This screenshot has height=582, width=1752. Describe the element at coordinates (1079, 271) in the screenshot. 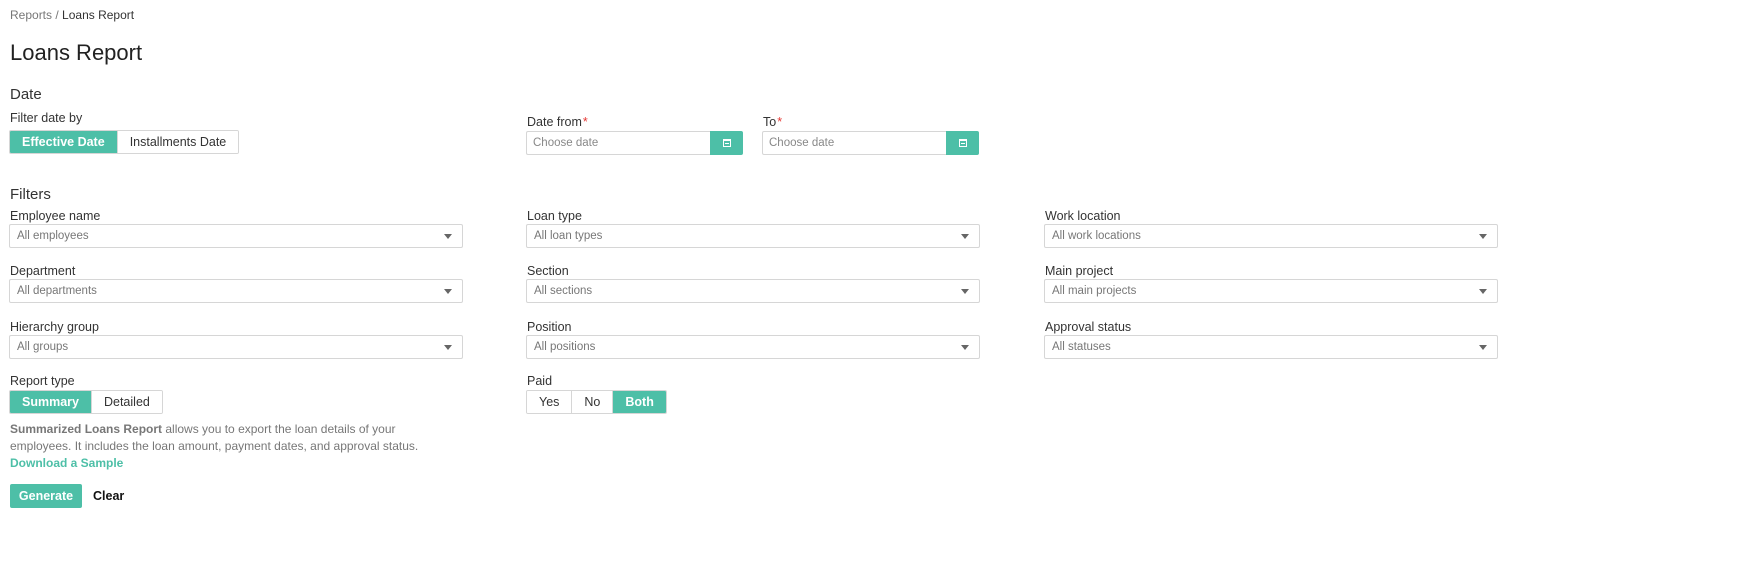

I see `main-project-label: Main project` at that location.